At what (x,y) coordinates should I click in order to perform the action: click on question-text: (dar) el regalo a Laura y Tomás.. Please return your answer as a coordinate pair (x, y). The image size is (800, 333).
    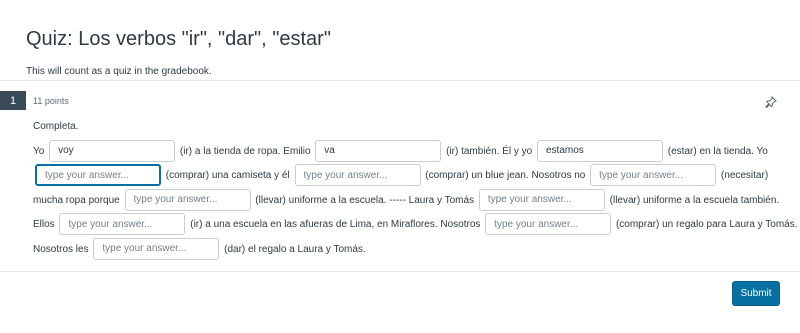
    Looking at the image, I should click on (295, 249).